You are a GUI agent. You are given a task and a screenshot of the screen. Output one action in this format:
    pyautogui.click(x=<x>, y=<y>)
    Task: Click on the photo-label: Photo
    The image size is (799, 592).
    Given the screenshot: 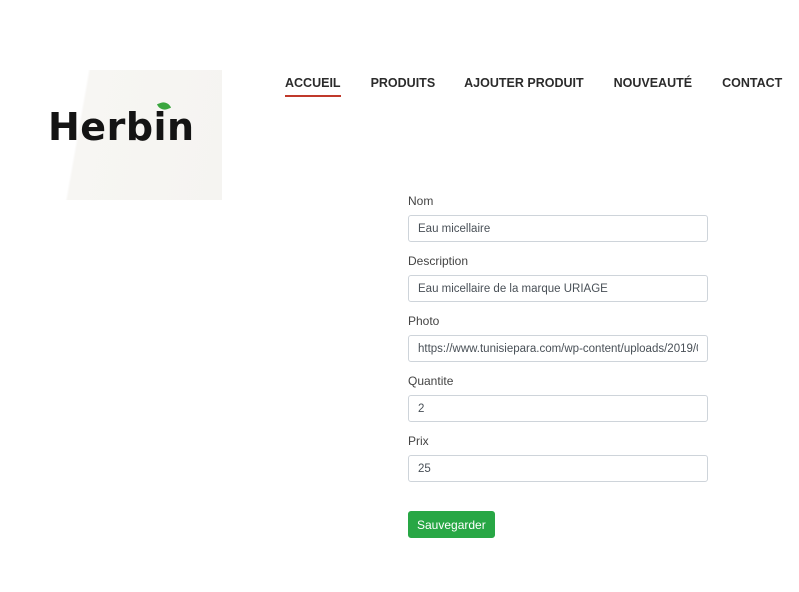 What is the action you would take?
    pyautogui.click(x=424, y=321)
    